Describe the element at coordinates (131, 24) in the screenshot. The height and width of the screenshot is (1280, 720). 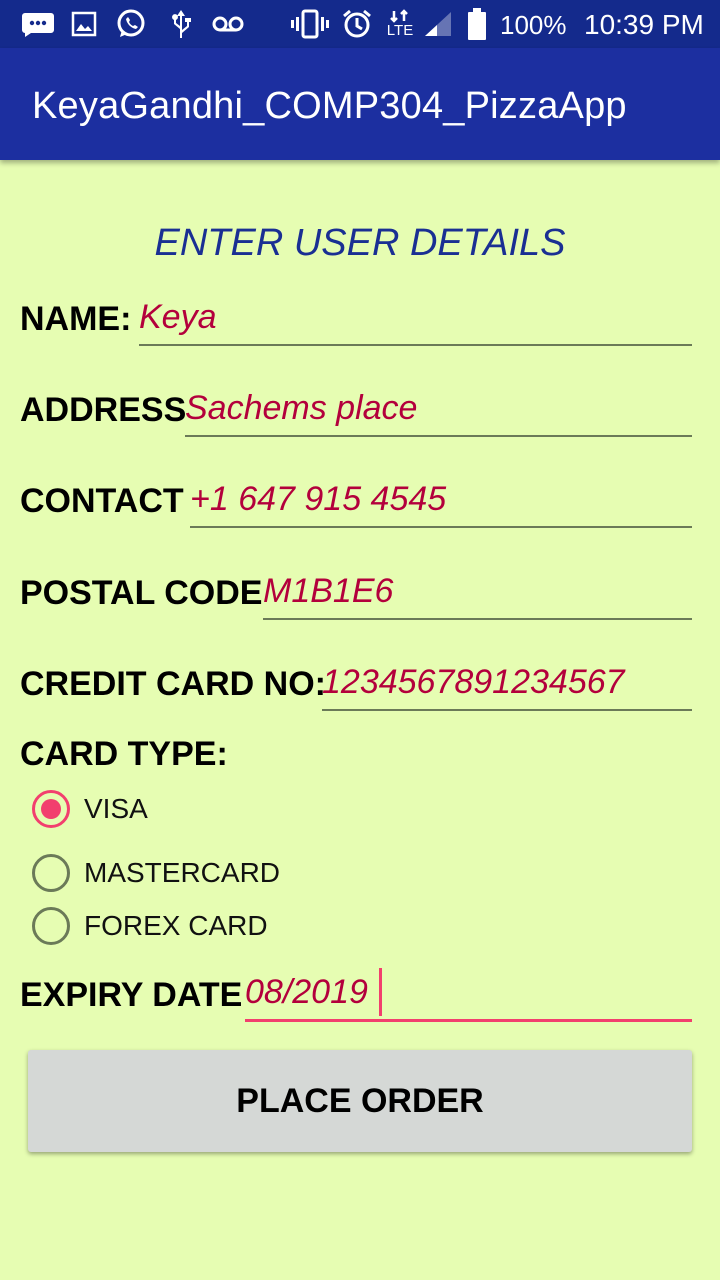
I see `whatsapp-icon` at that location.